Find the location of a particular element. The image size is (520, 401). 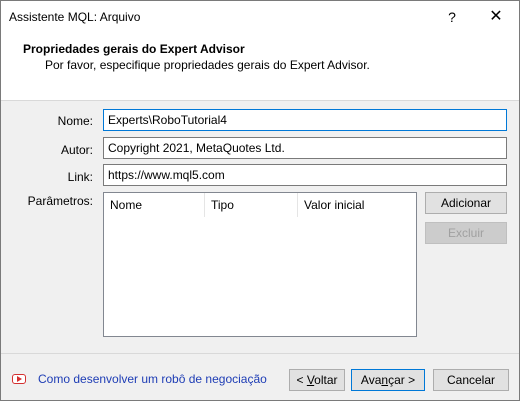

column-header-initial-value: Valor inicial is located at coordinates (357, 205).